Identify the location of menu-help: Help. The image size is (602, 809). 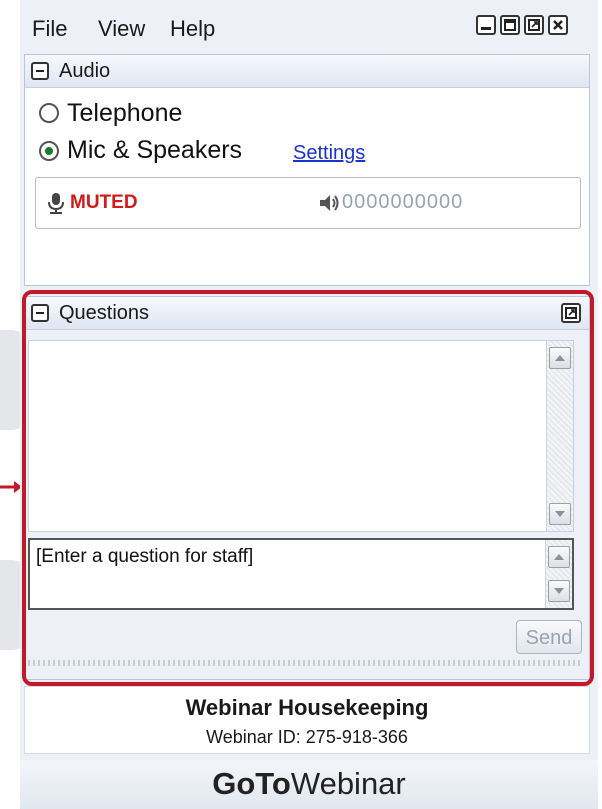
(192, 29).